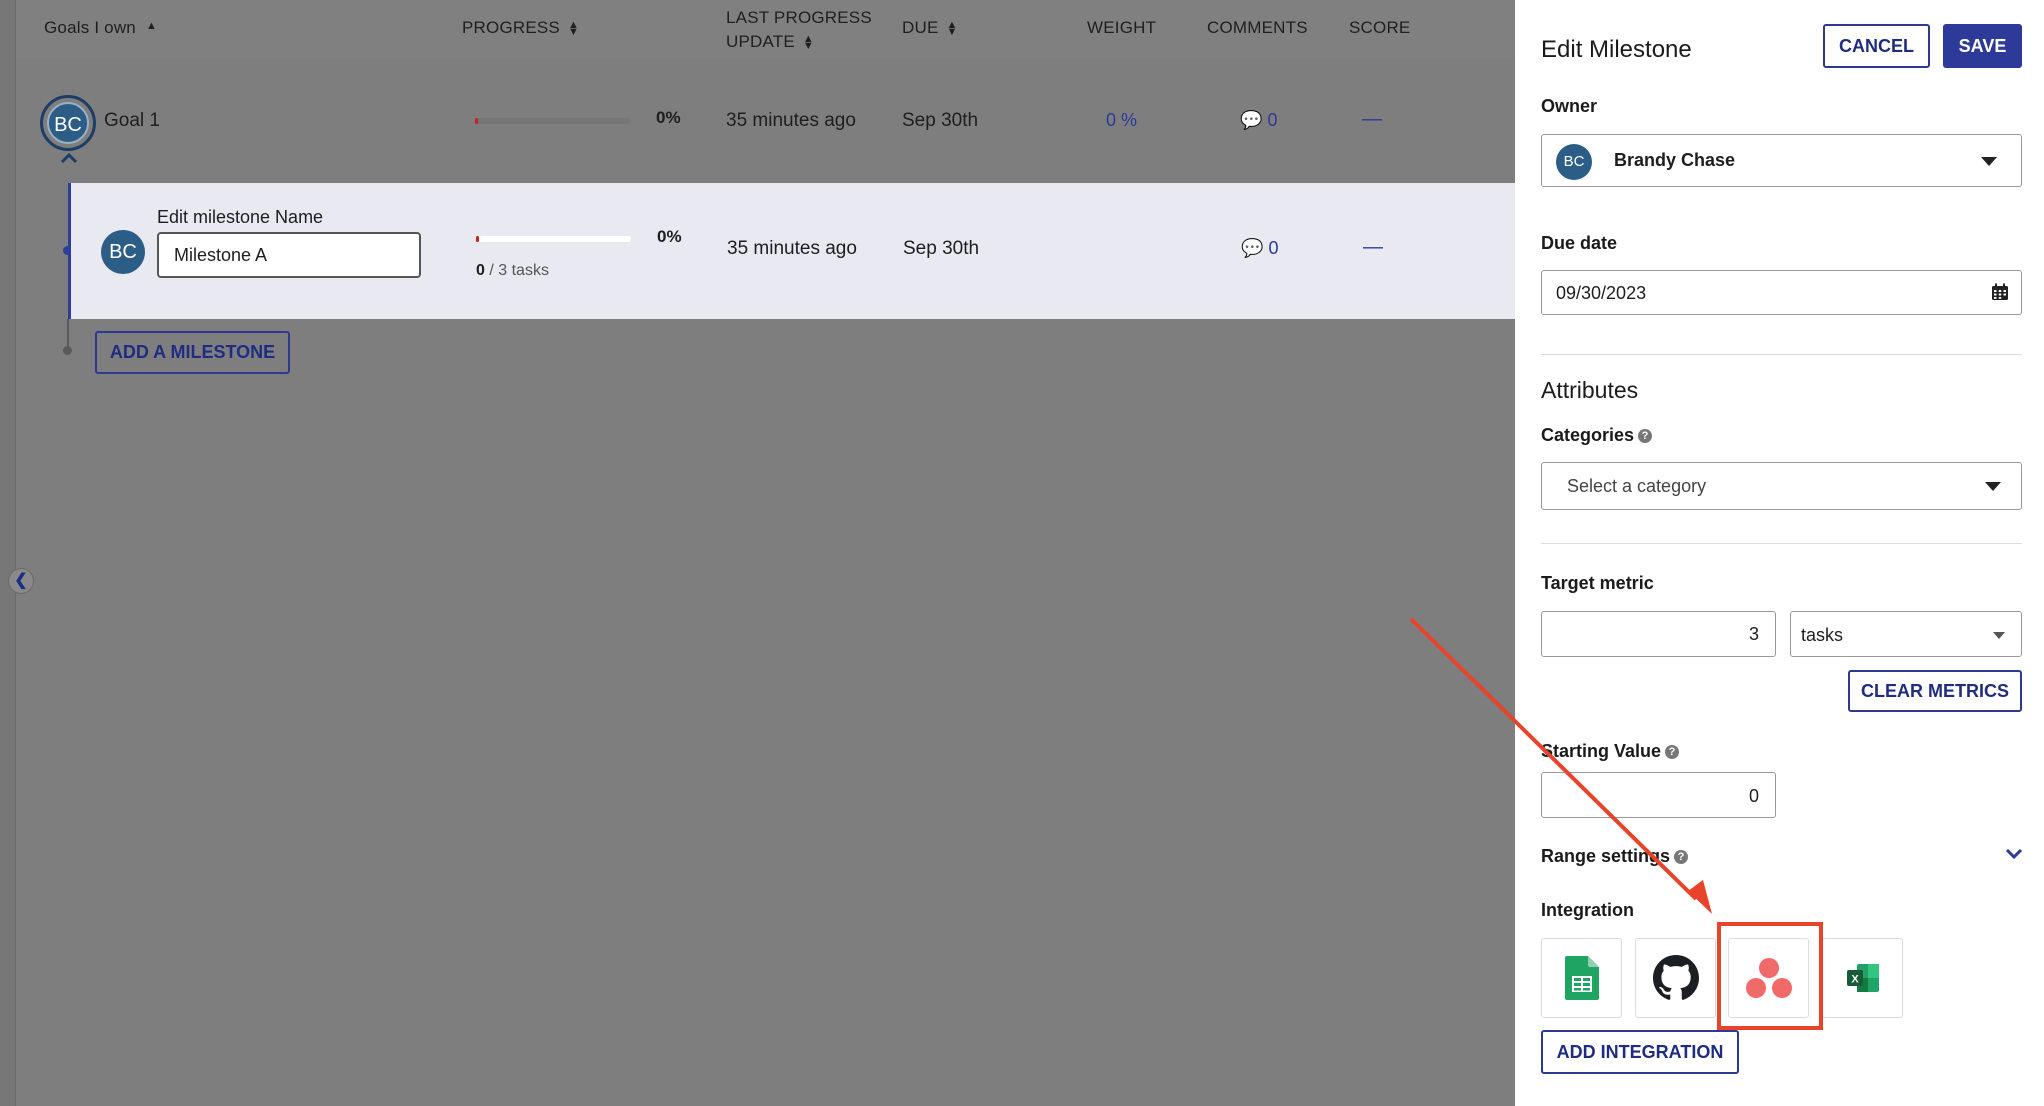 This screenshot has width=2044, height=1106. Describe the element at coordinates (1855, 980) in the screenshot. I see `svg-text: X` at that location.